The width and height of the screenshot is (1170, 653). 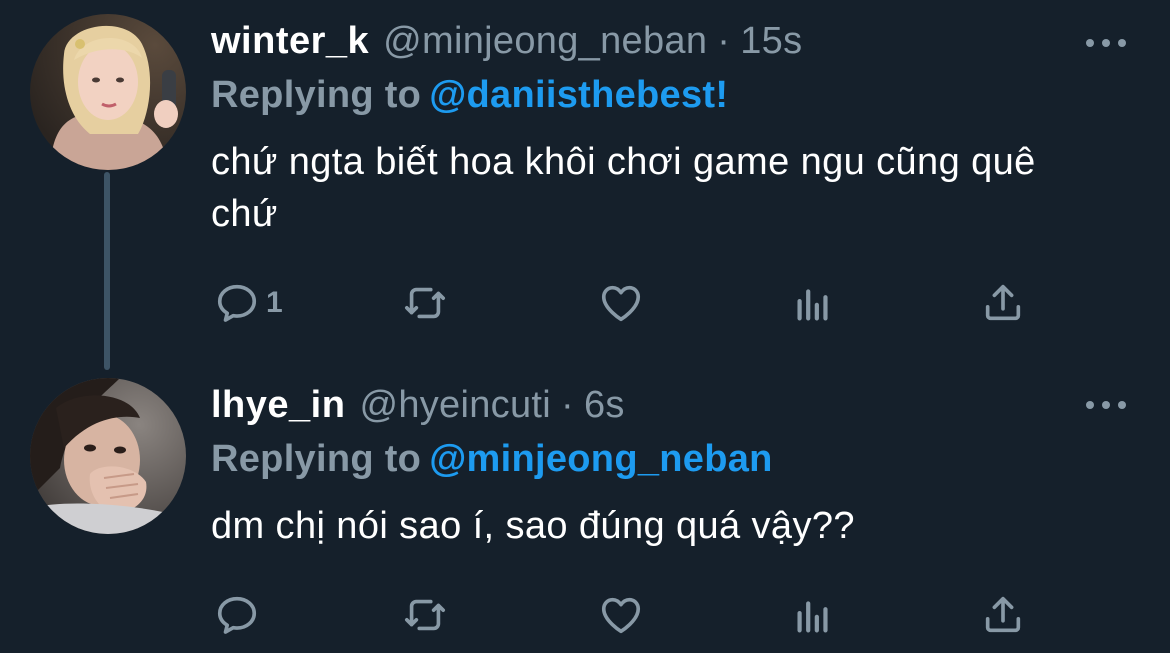 I want to click on replying-to: Replying to @daniisthebest!, so click(x=469, y=95).